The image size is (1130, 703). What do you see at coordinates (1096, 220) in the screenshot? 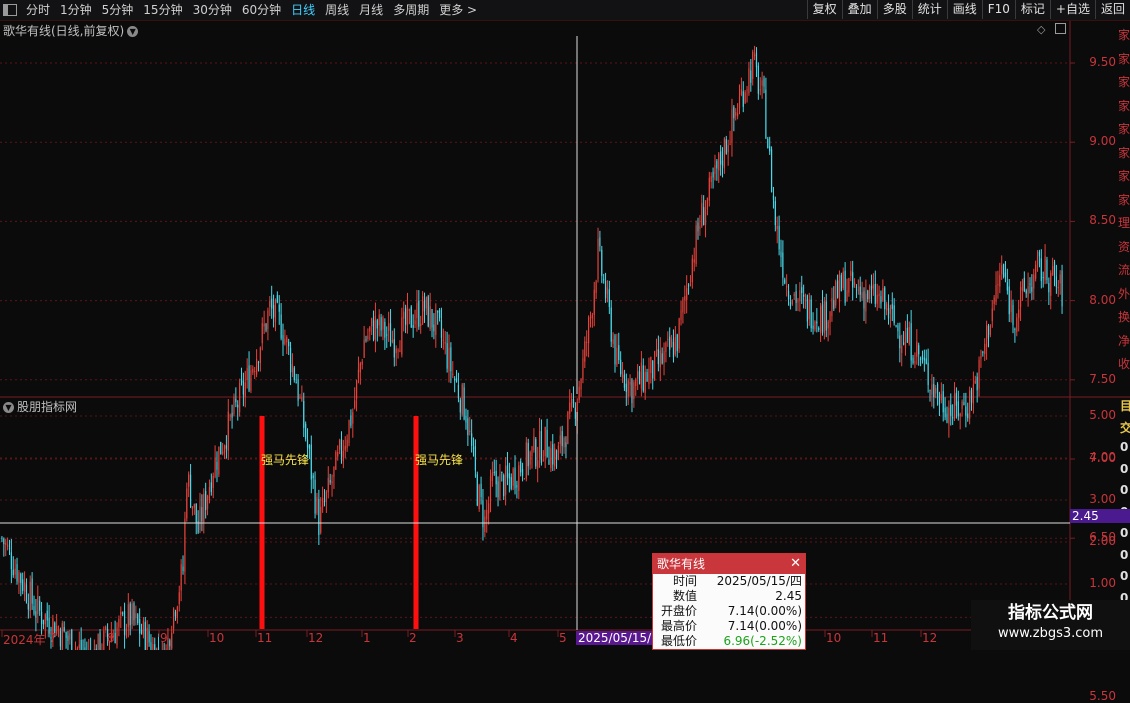
I see `main-y-tick-label: 8.50` at bounding box center [1096, 220].